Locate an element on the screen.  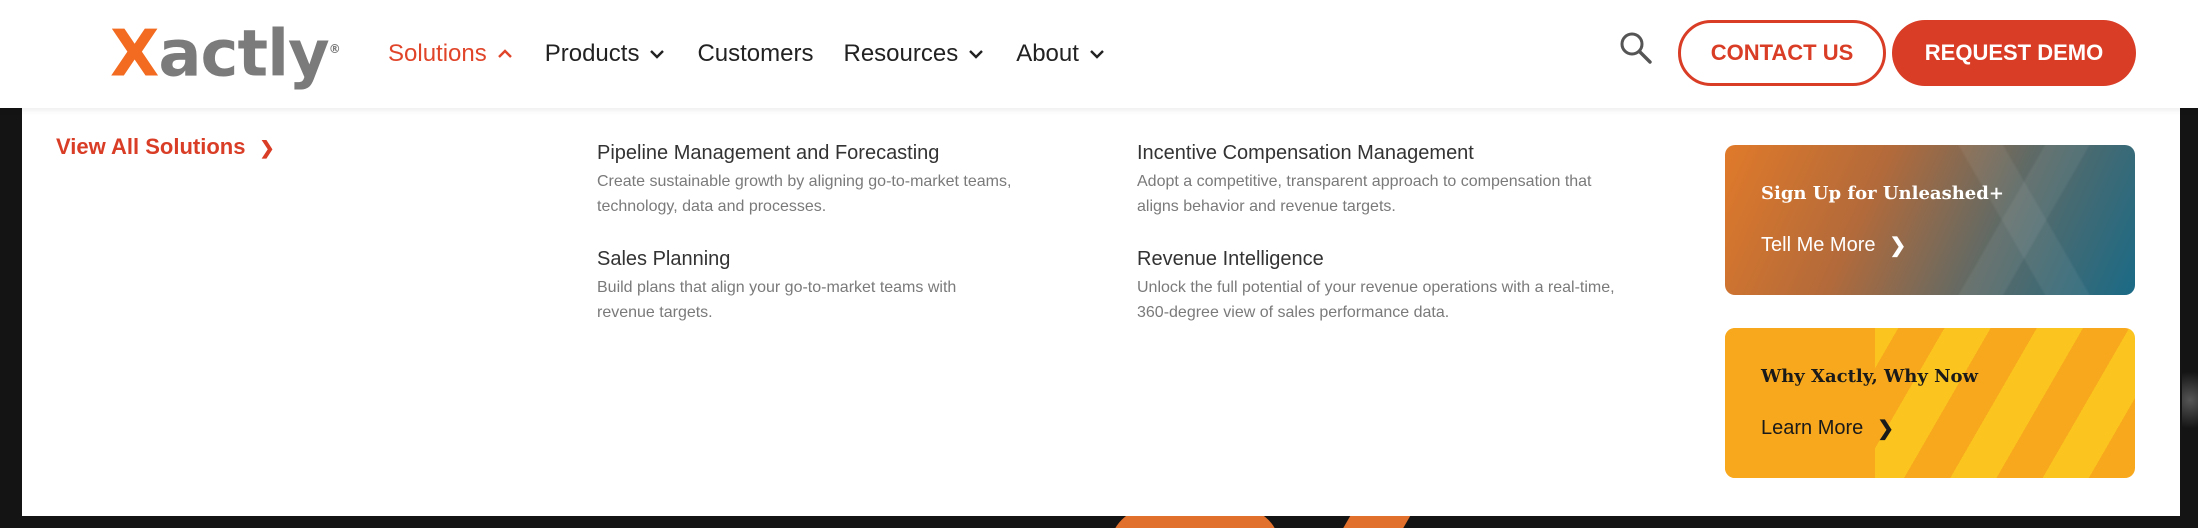
card-link-label: Learn More is located at coordinates (1812, 428).